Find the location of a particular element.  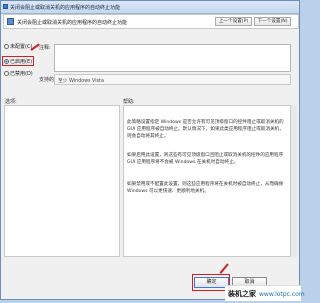

watermark-url: www.lotpc.com is located at coordinates (282, 294).